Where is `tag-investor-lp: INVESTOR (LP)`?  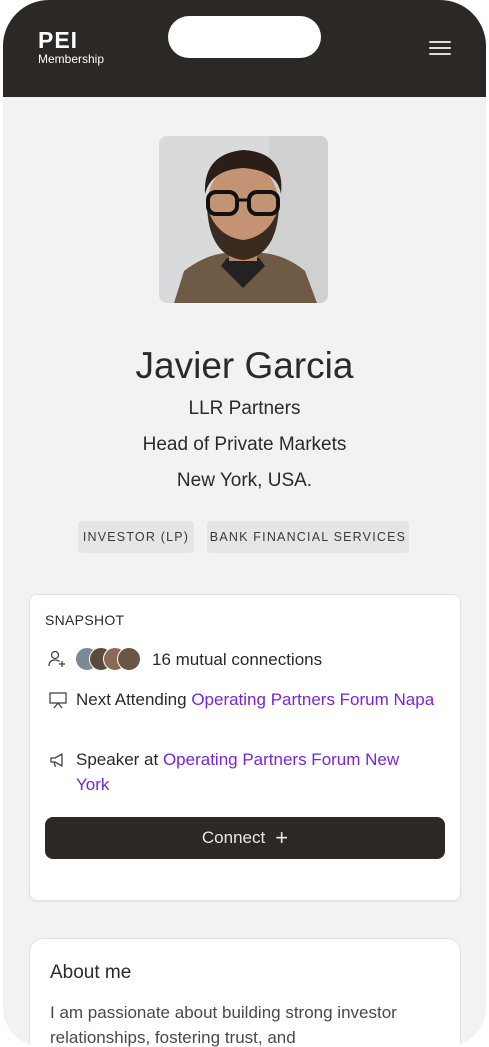
tag-investor-lp: INVESTOR (LP) is located at coordinates (136, 537).